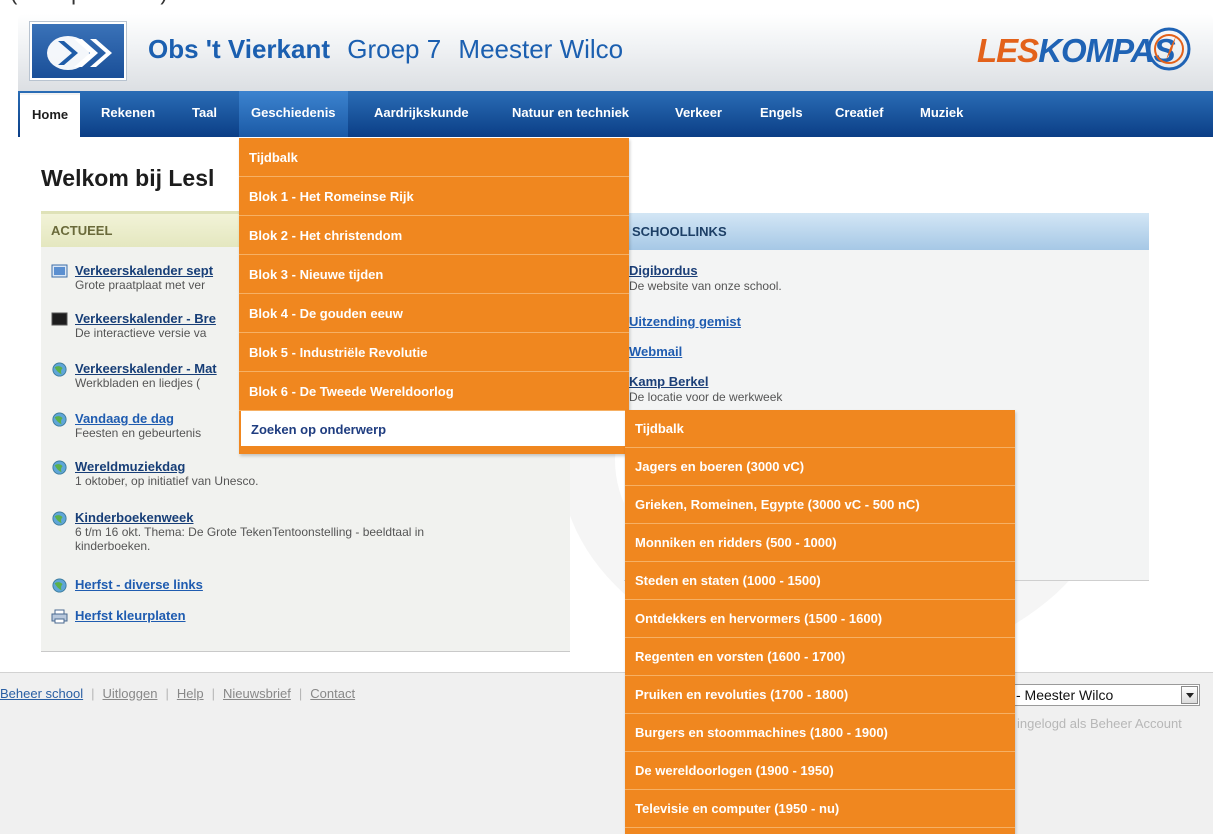 The width and height of the screenshot is (1213, 834). What do you see at coordinates (820, 771) in the screenshot?
I see `submenu-item: De wereldoorlogen (1900 - 1950)` at bounding box center [820, 771].